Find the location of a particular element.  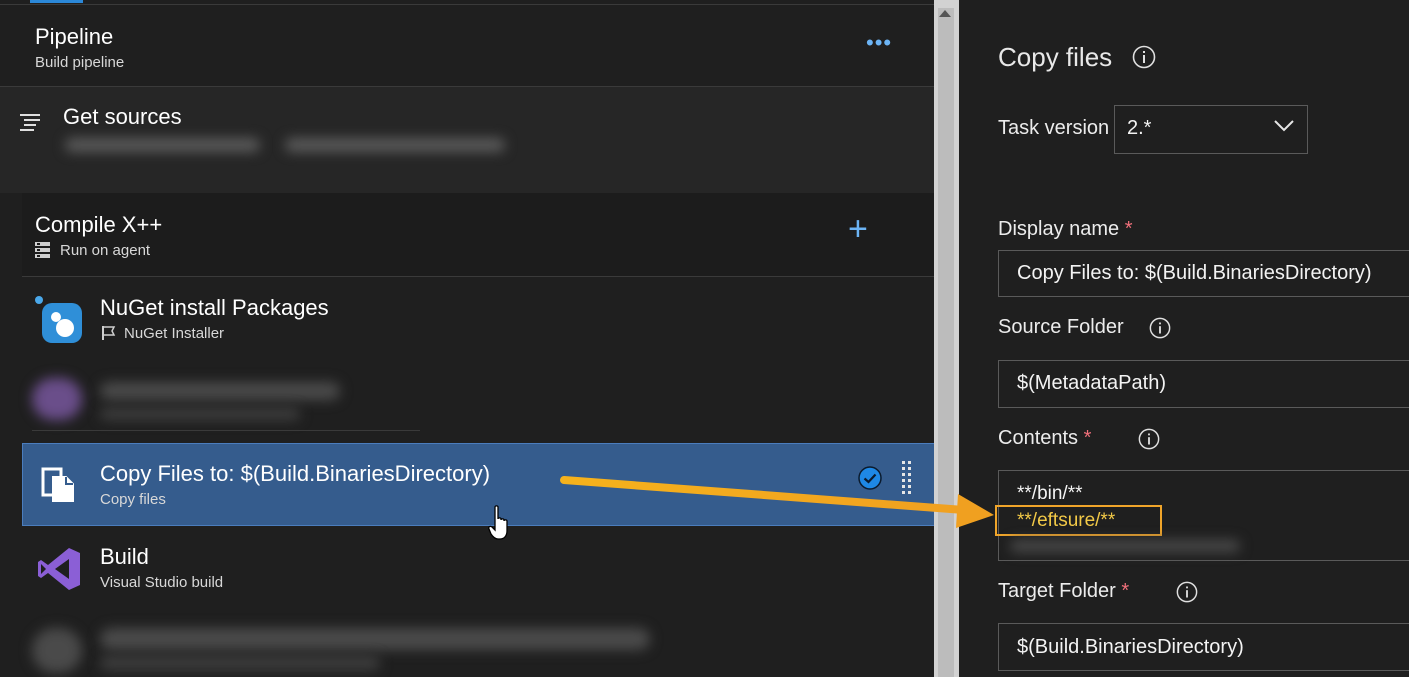

source-folder-value: $(MetadataPath) is located at coordinates (1091, 383).